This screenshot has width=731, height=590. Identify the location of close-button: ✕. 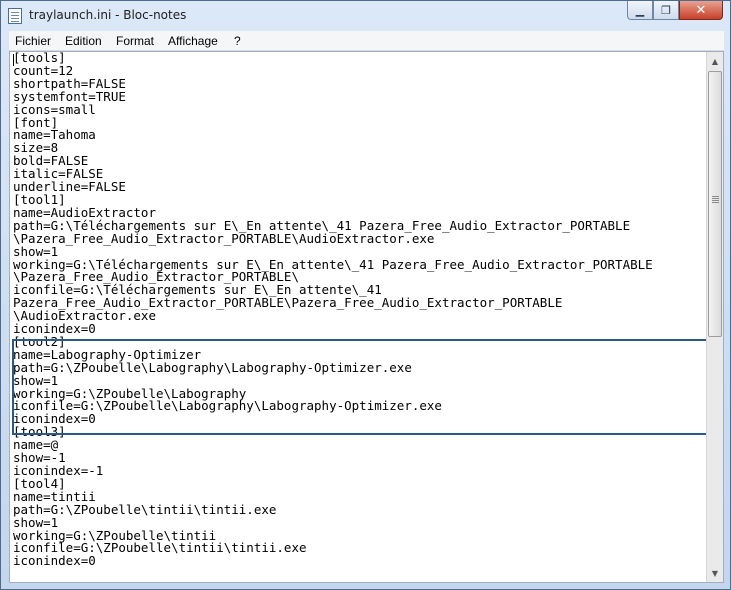
(701, 10).